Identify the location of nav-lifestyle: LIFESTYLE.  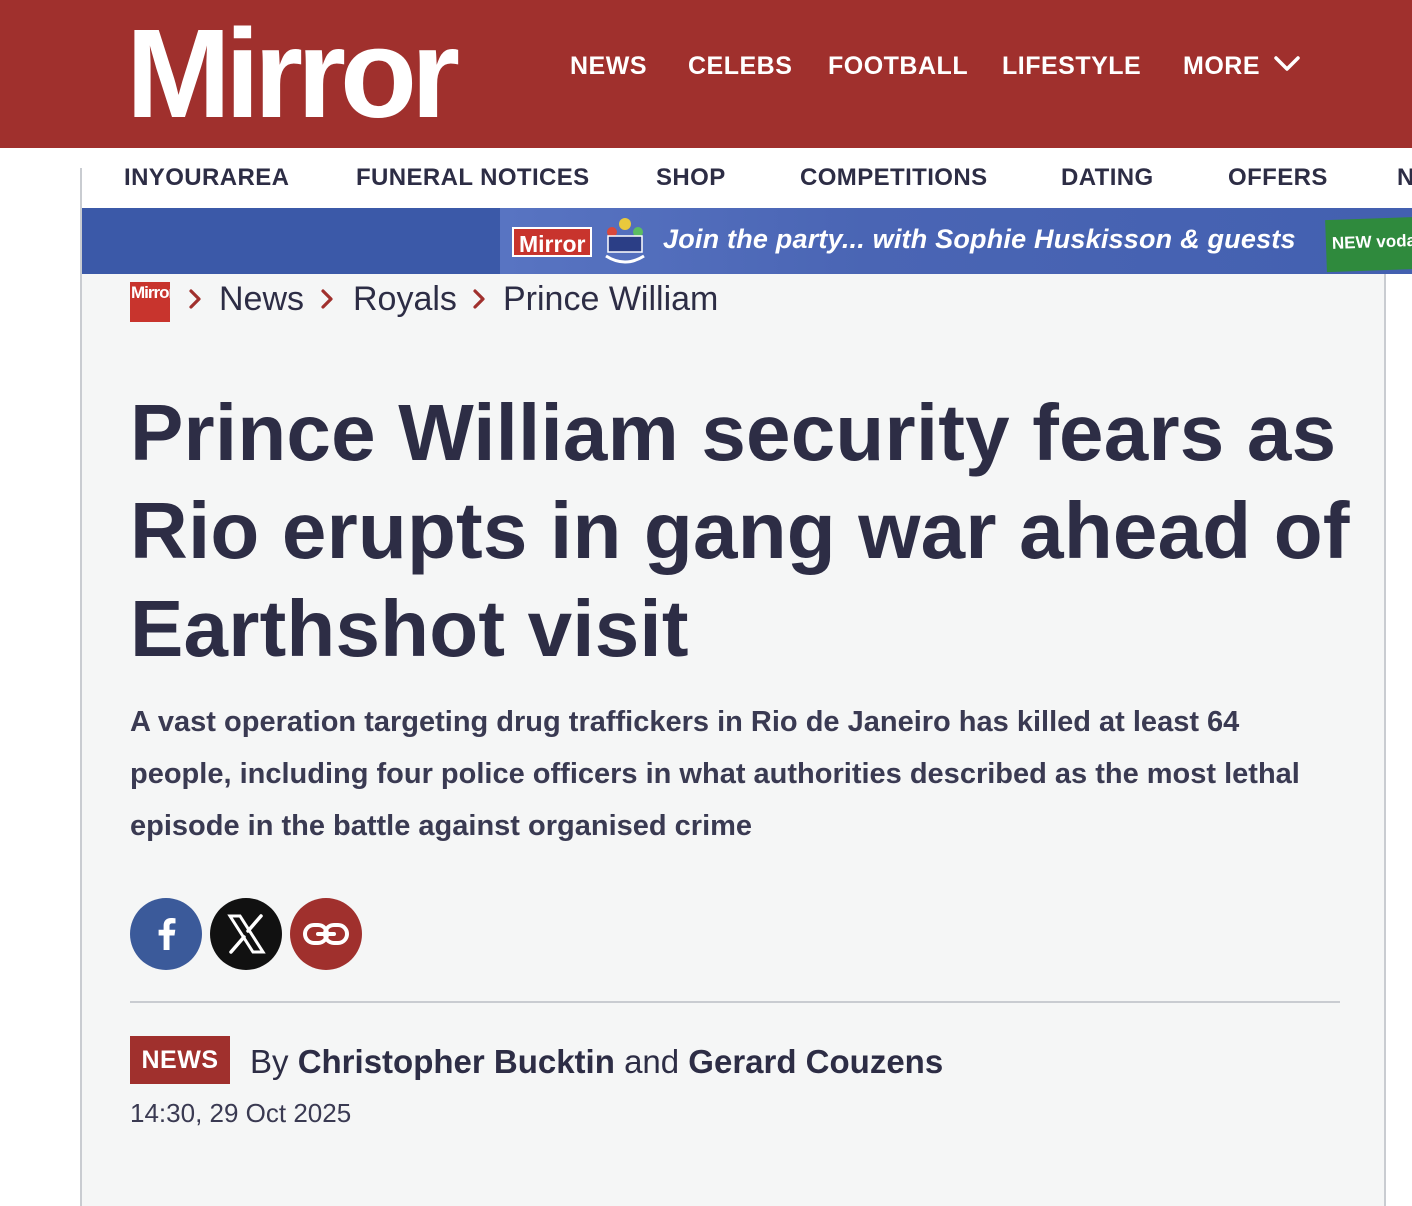
(1071, 66).